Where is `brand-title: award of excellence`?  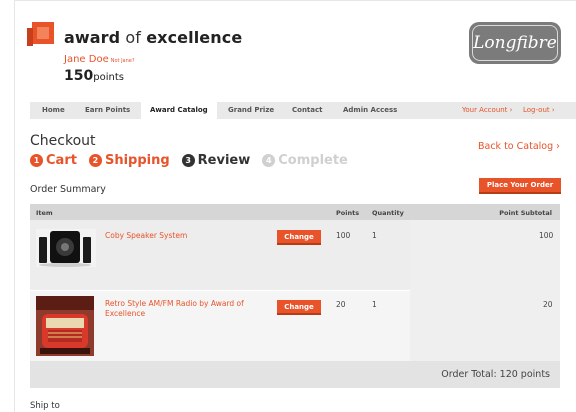
brand-title: award of excellence is located at coordinates (153, 37).